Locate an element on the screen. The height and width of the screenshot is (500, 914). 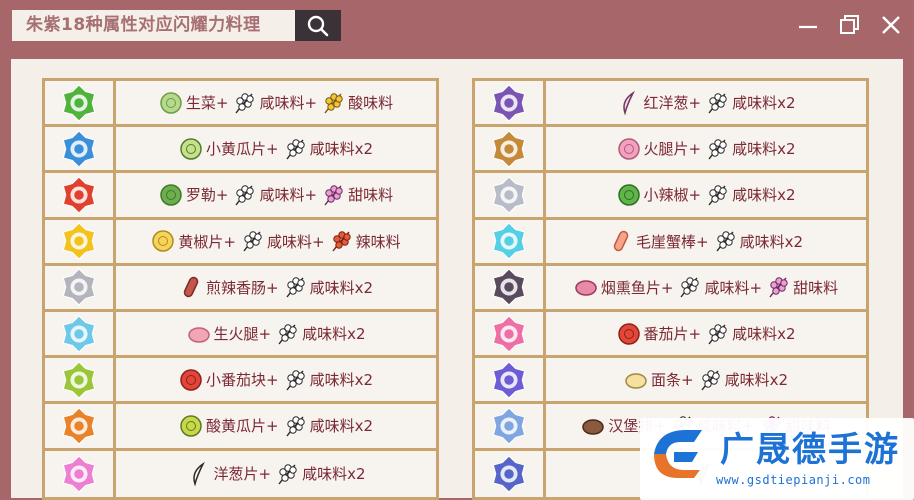
ingredient-label: 黄椒片+ is located at coordinates (207, 241).